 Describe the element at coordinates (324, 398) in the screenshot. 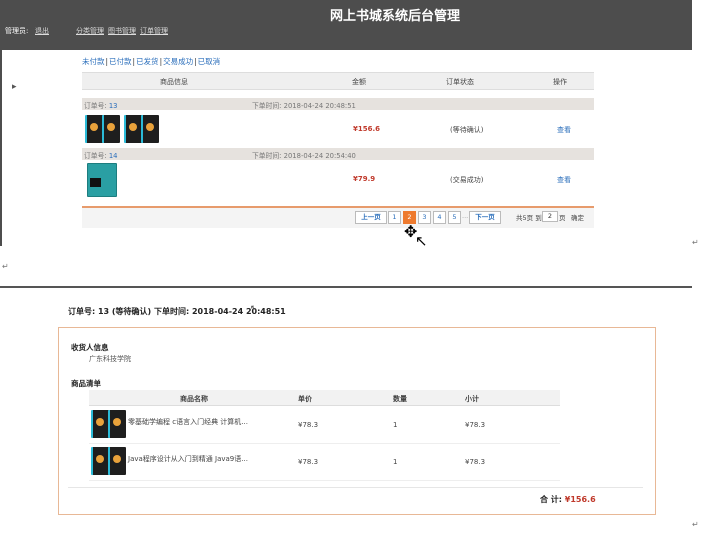

I see `items-table-header: 商品名称 单价 数量 小计` at that location.